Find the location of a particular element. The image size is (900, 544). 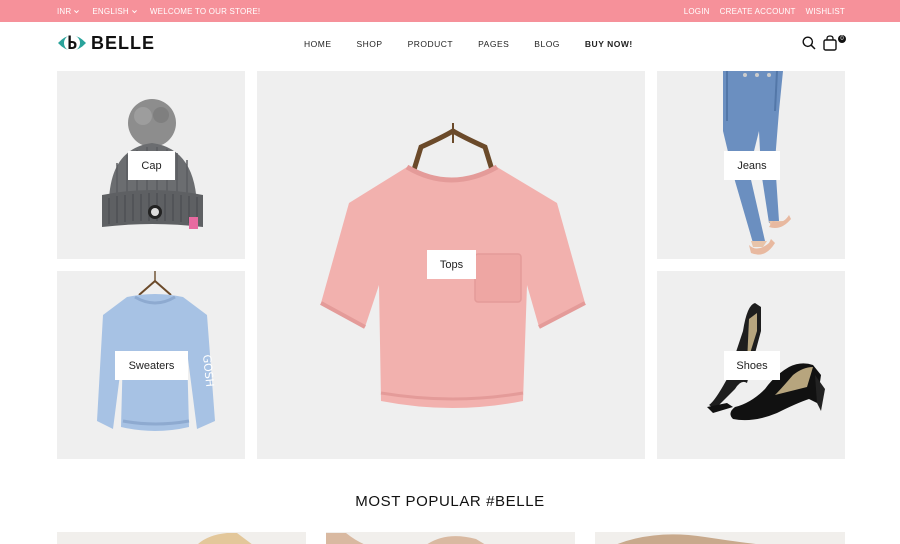

nav-shop: SHOP is located at coordinates (370, 44).